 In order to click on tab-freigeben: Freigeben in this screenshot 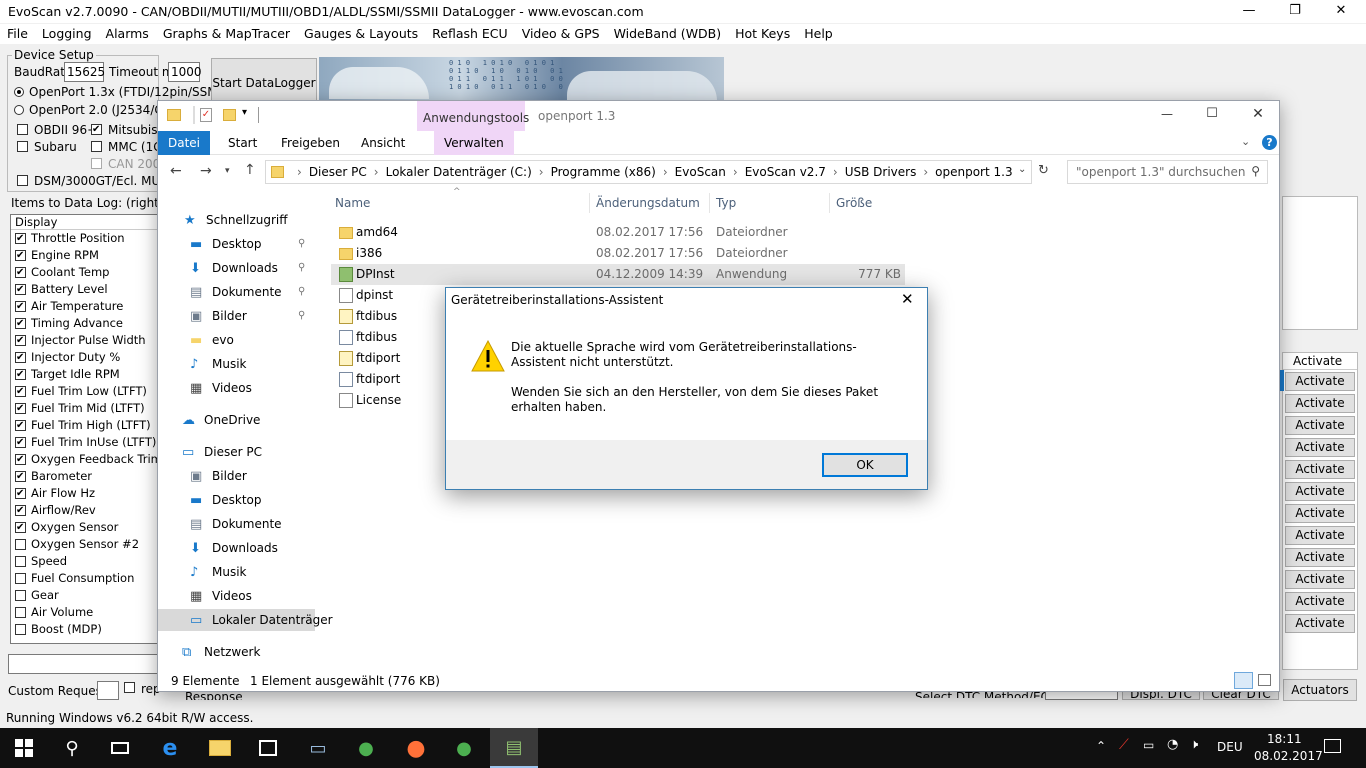, I will do `click(310, 143)`.